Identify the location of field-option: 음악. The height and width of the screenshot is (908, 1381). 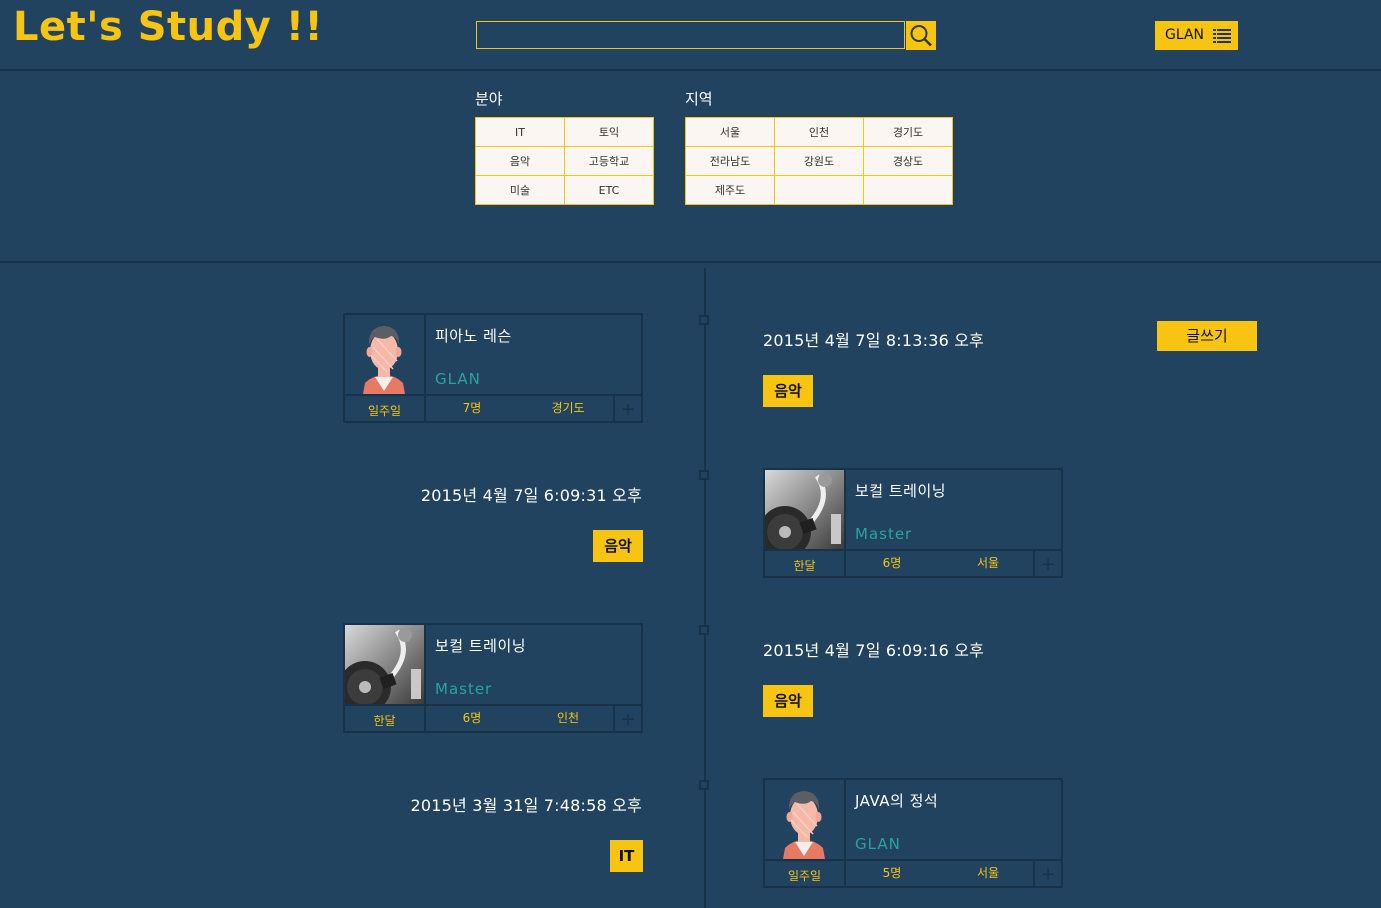
(520, 161).